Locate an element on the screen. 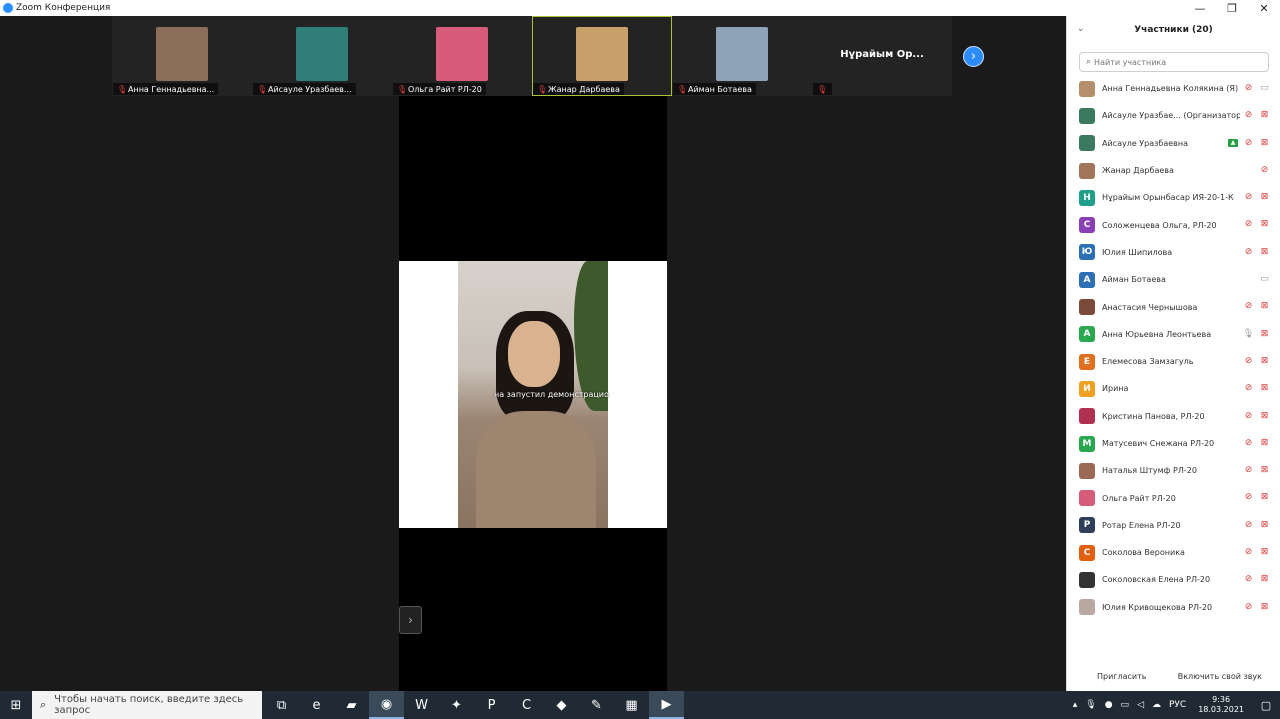 The image size is (1280, 719). participant-row: Е Елемесова Замзагуль ⊘ ⊠ is located at coordinates (1173, 361).